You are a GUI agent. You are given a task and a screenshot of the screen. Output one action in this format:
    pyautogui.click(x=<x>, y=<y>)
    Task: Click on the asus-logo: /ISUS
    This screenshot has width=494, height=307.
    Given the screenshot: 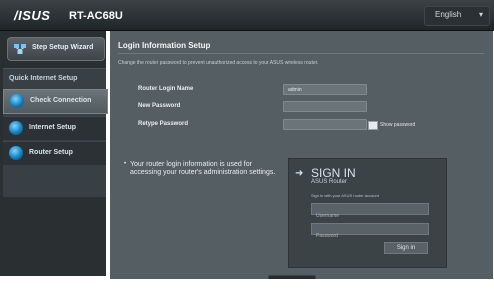 What is the action you would take?
    pyautogui.click(x=32, y=15)
    